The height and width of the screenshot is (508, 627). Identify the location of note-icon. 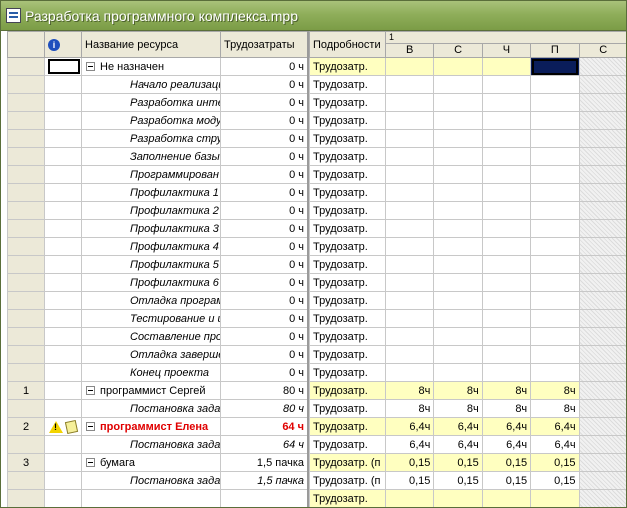
(71, 426).